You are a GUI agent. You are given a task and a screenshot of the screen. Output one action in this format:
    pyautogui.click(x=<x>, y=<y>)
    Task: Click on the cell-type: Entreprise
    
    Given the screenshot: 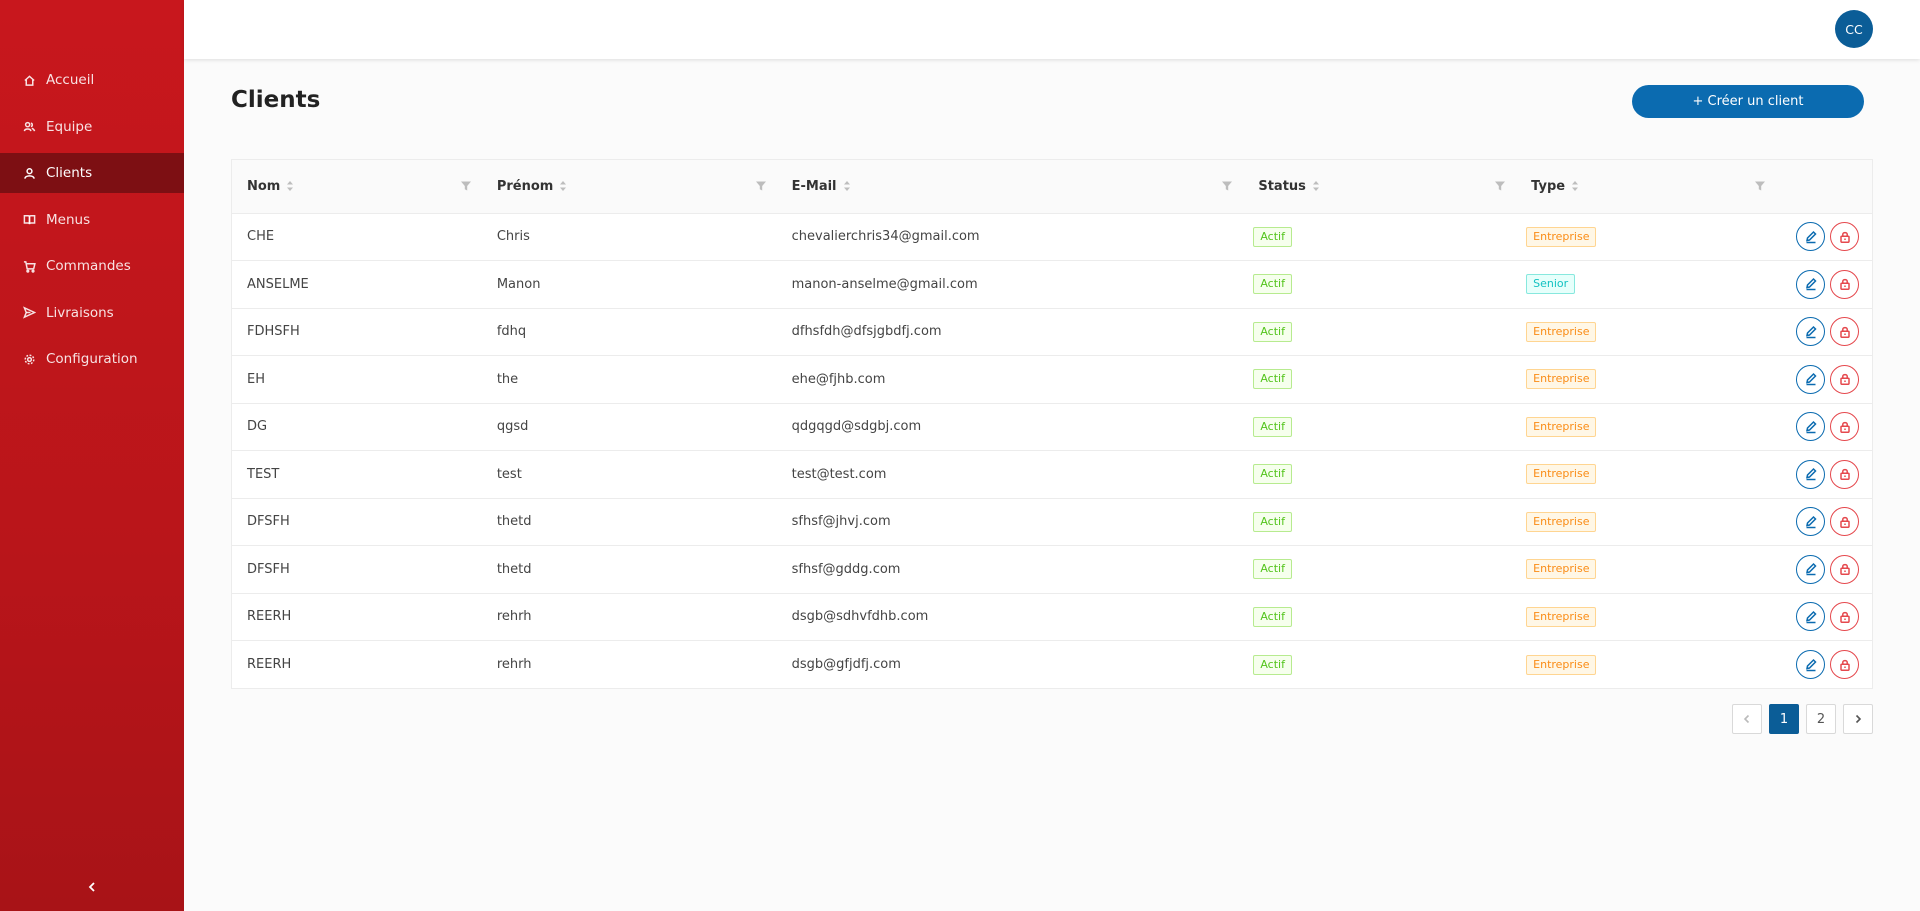 What is the action you would take?
    pyautogui.click(x=1646, y=522)
    